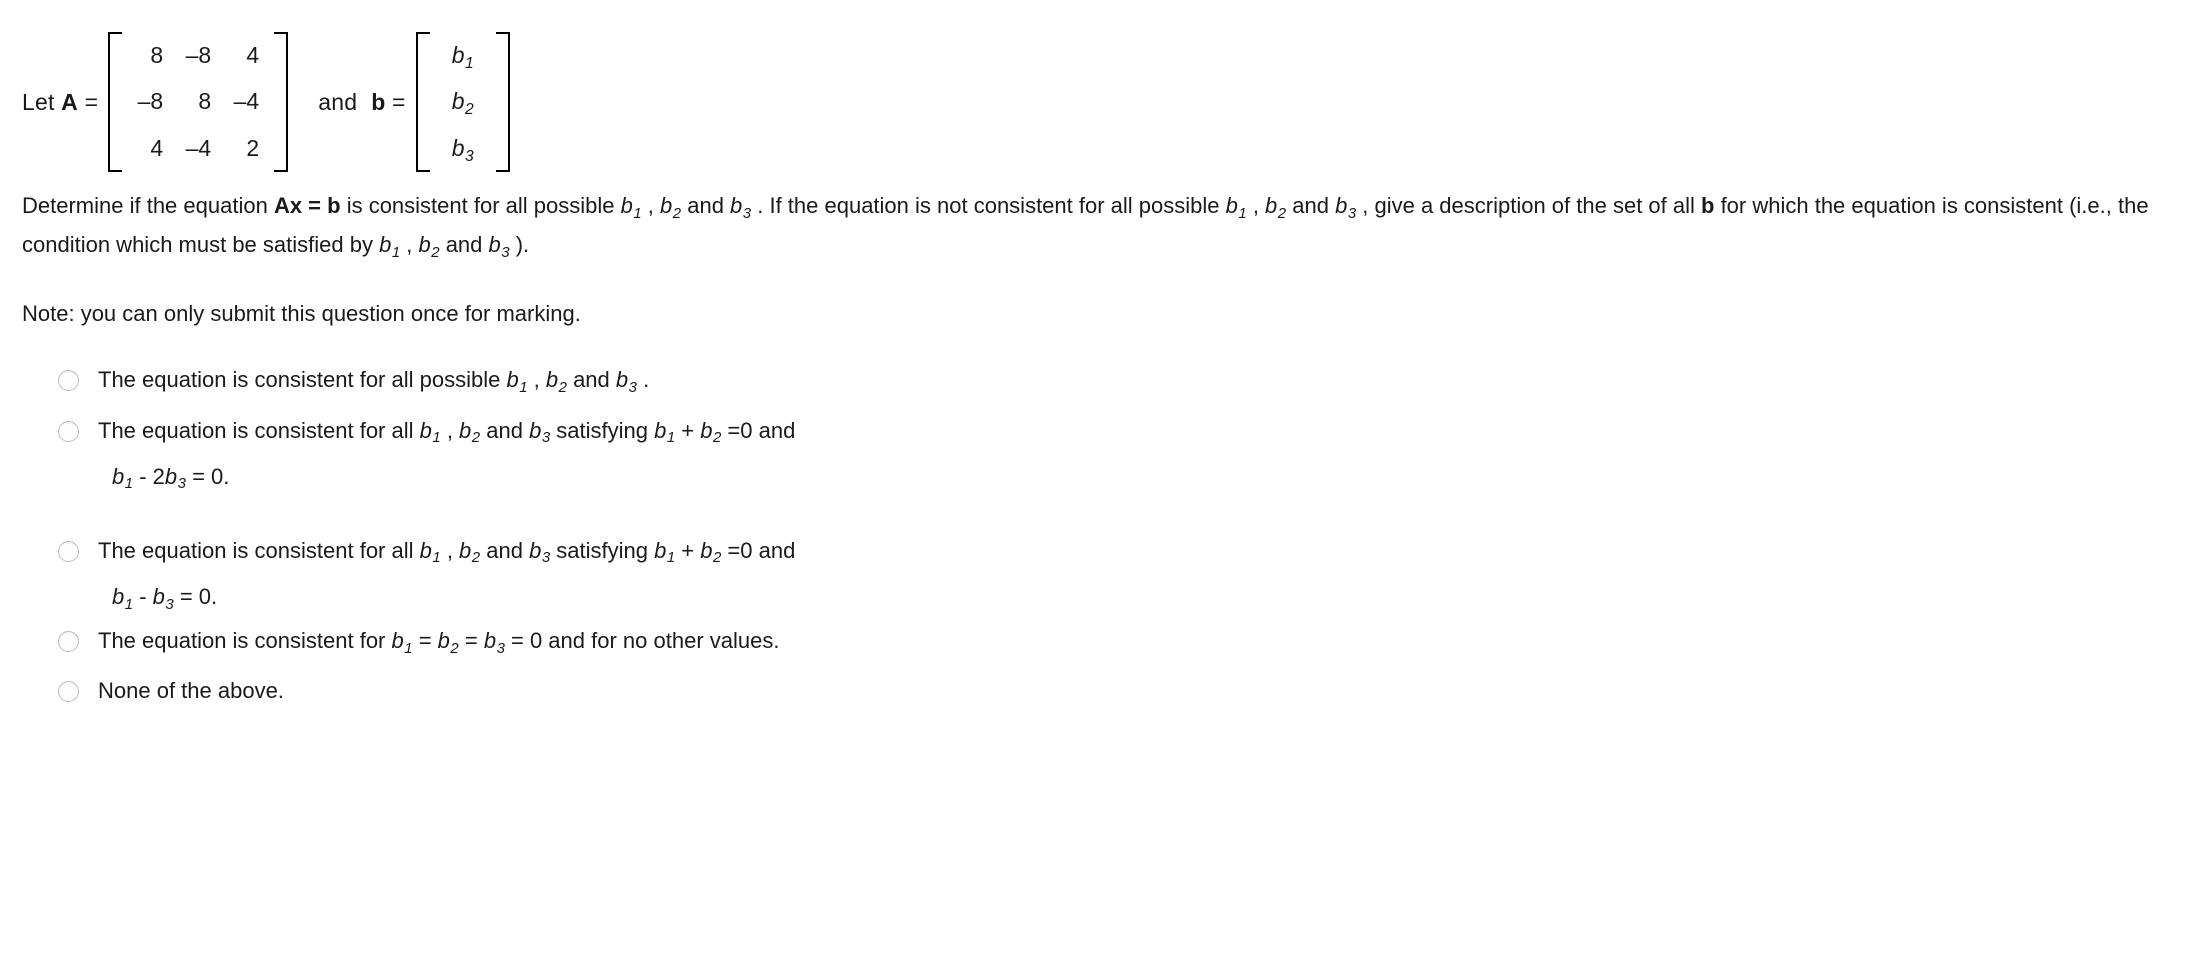 The height and width of the screenshot is (956, 2194). I want to click on option-5-label: None of the above., so click(191, 690).